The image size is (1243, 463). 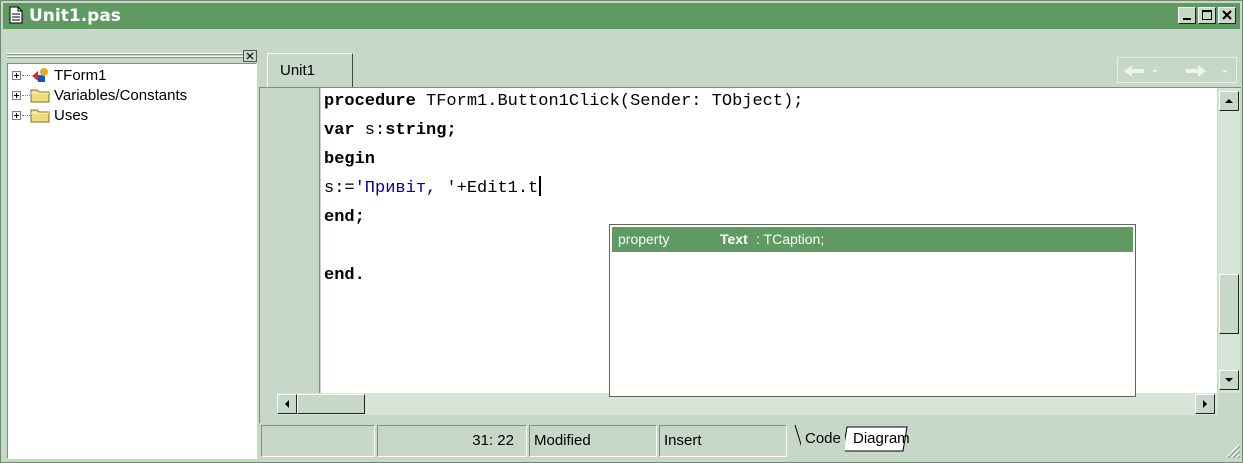 I want to click on back-dropdown-icon, so click(x=1155, y=71).